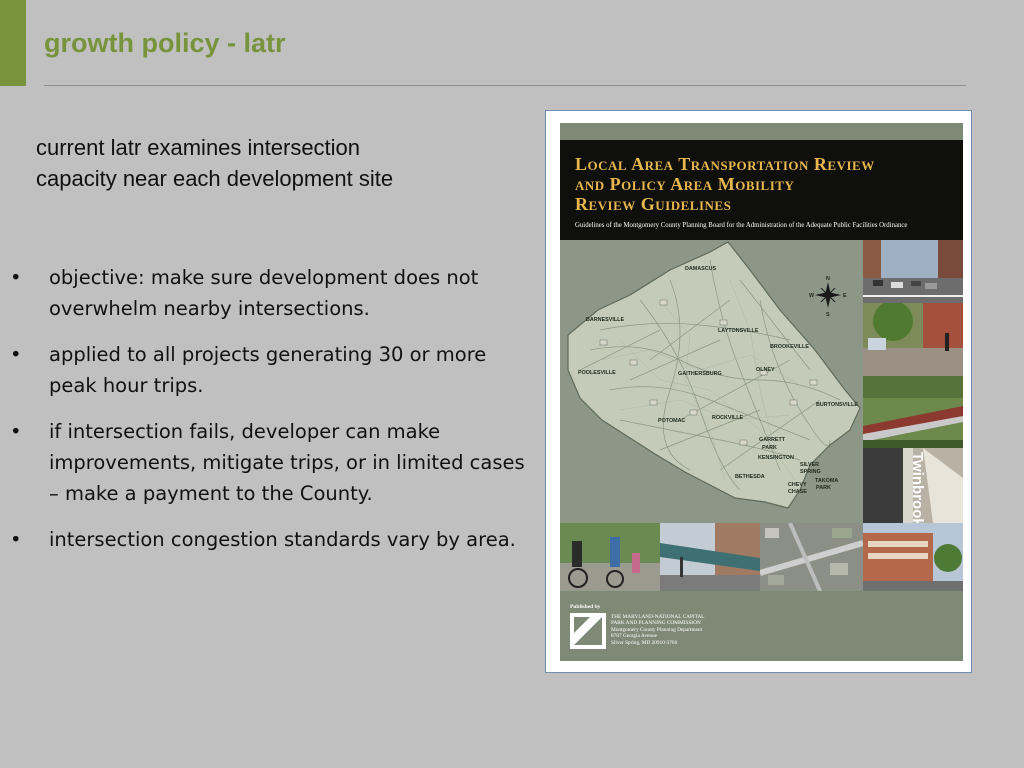 The width and height of the screenshot is (1024, 768). What do you see at coordinates (772, 440) in the screenshot?
I see `map-label-garrett: GARRETT` at bounding box center [772, 440].